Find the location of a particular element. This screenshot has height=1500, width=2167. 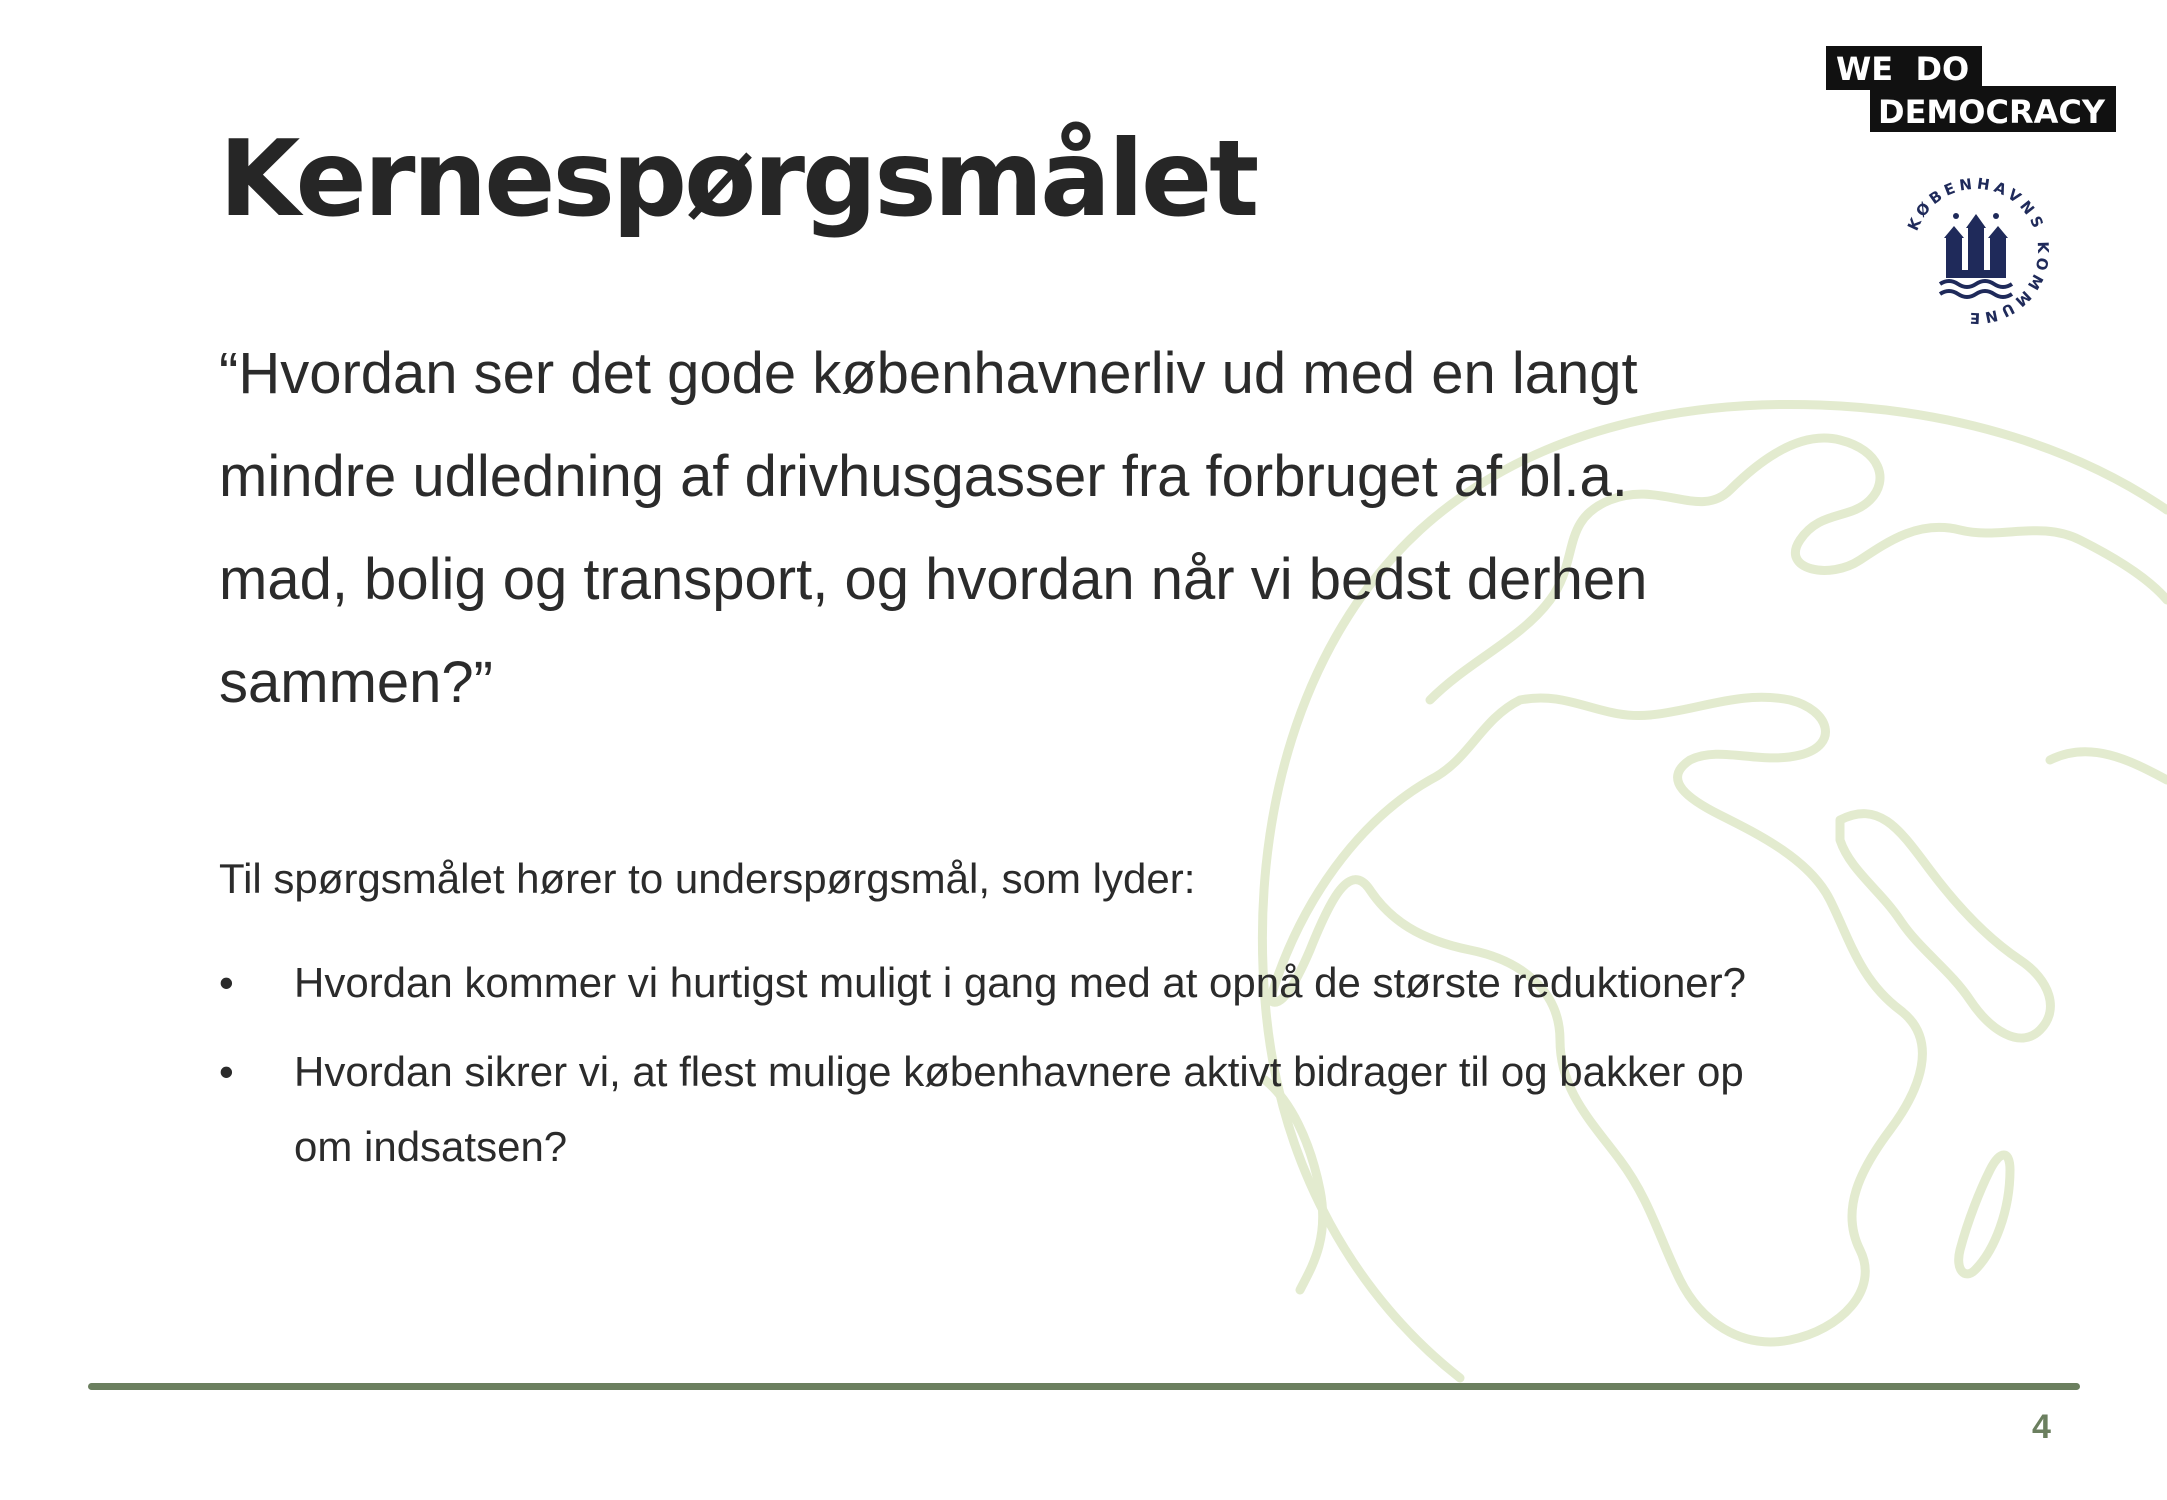

footer-divider is located at coordinates (1084, 1386).